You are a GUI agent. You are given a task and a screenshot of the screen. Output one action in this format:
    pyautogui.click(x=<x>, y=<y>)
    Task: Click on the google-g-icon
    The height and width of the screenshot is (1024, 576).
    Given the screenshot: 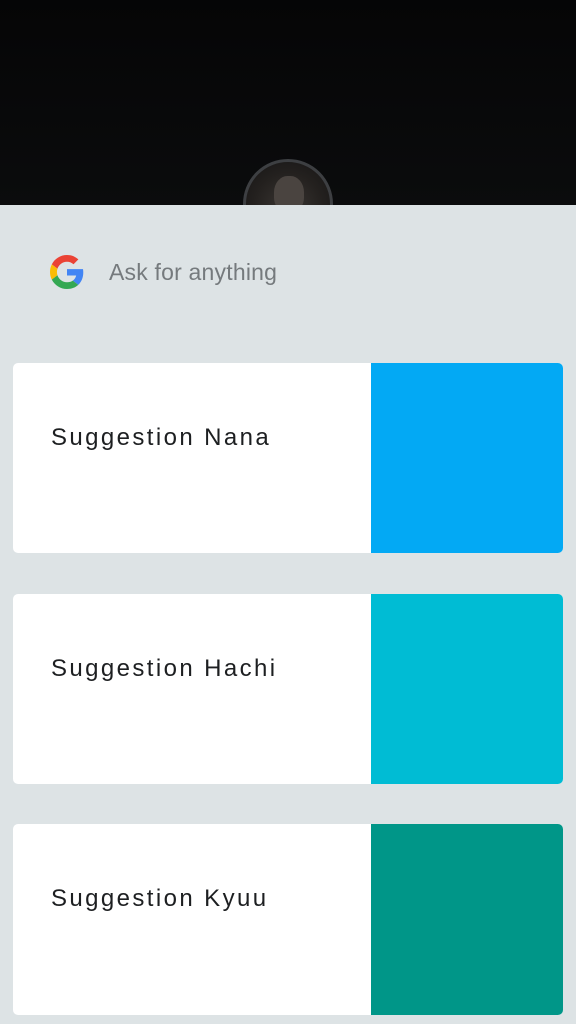 What is the action you would take?
    pyautogui.click(x=67, y=272)
    